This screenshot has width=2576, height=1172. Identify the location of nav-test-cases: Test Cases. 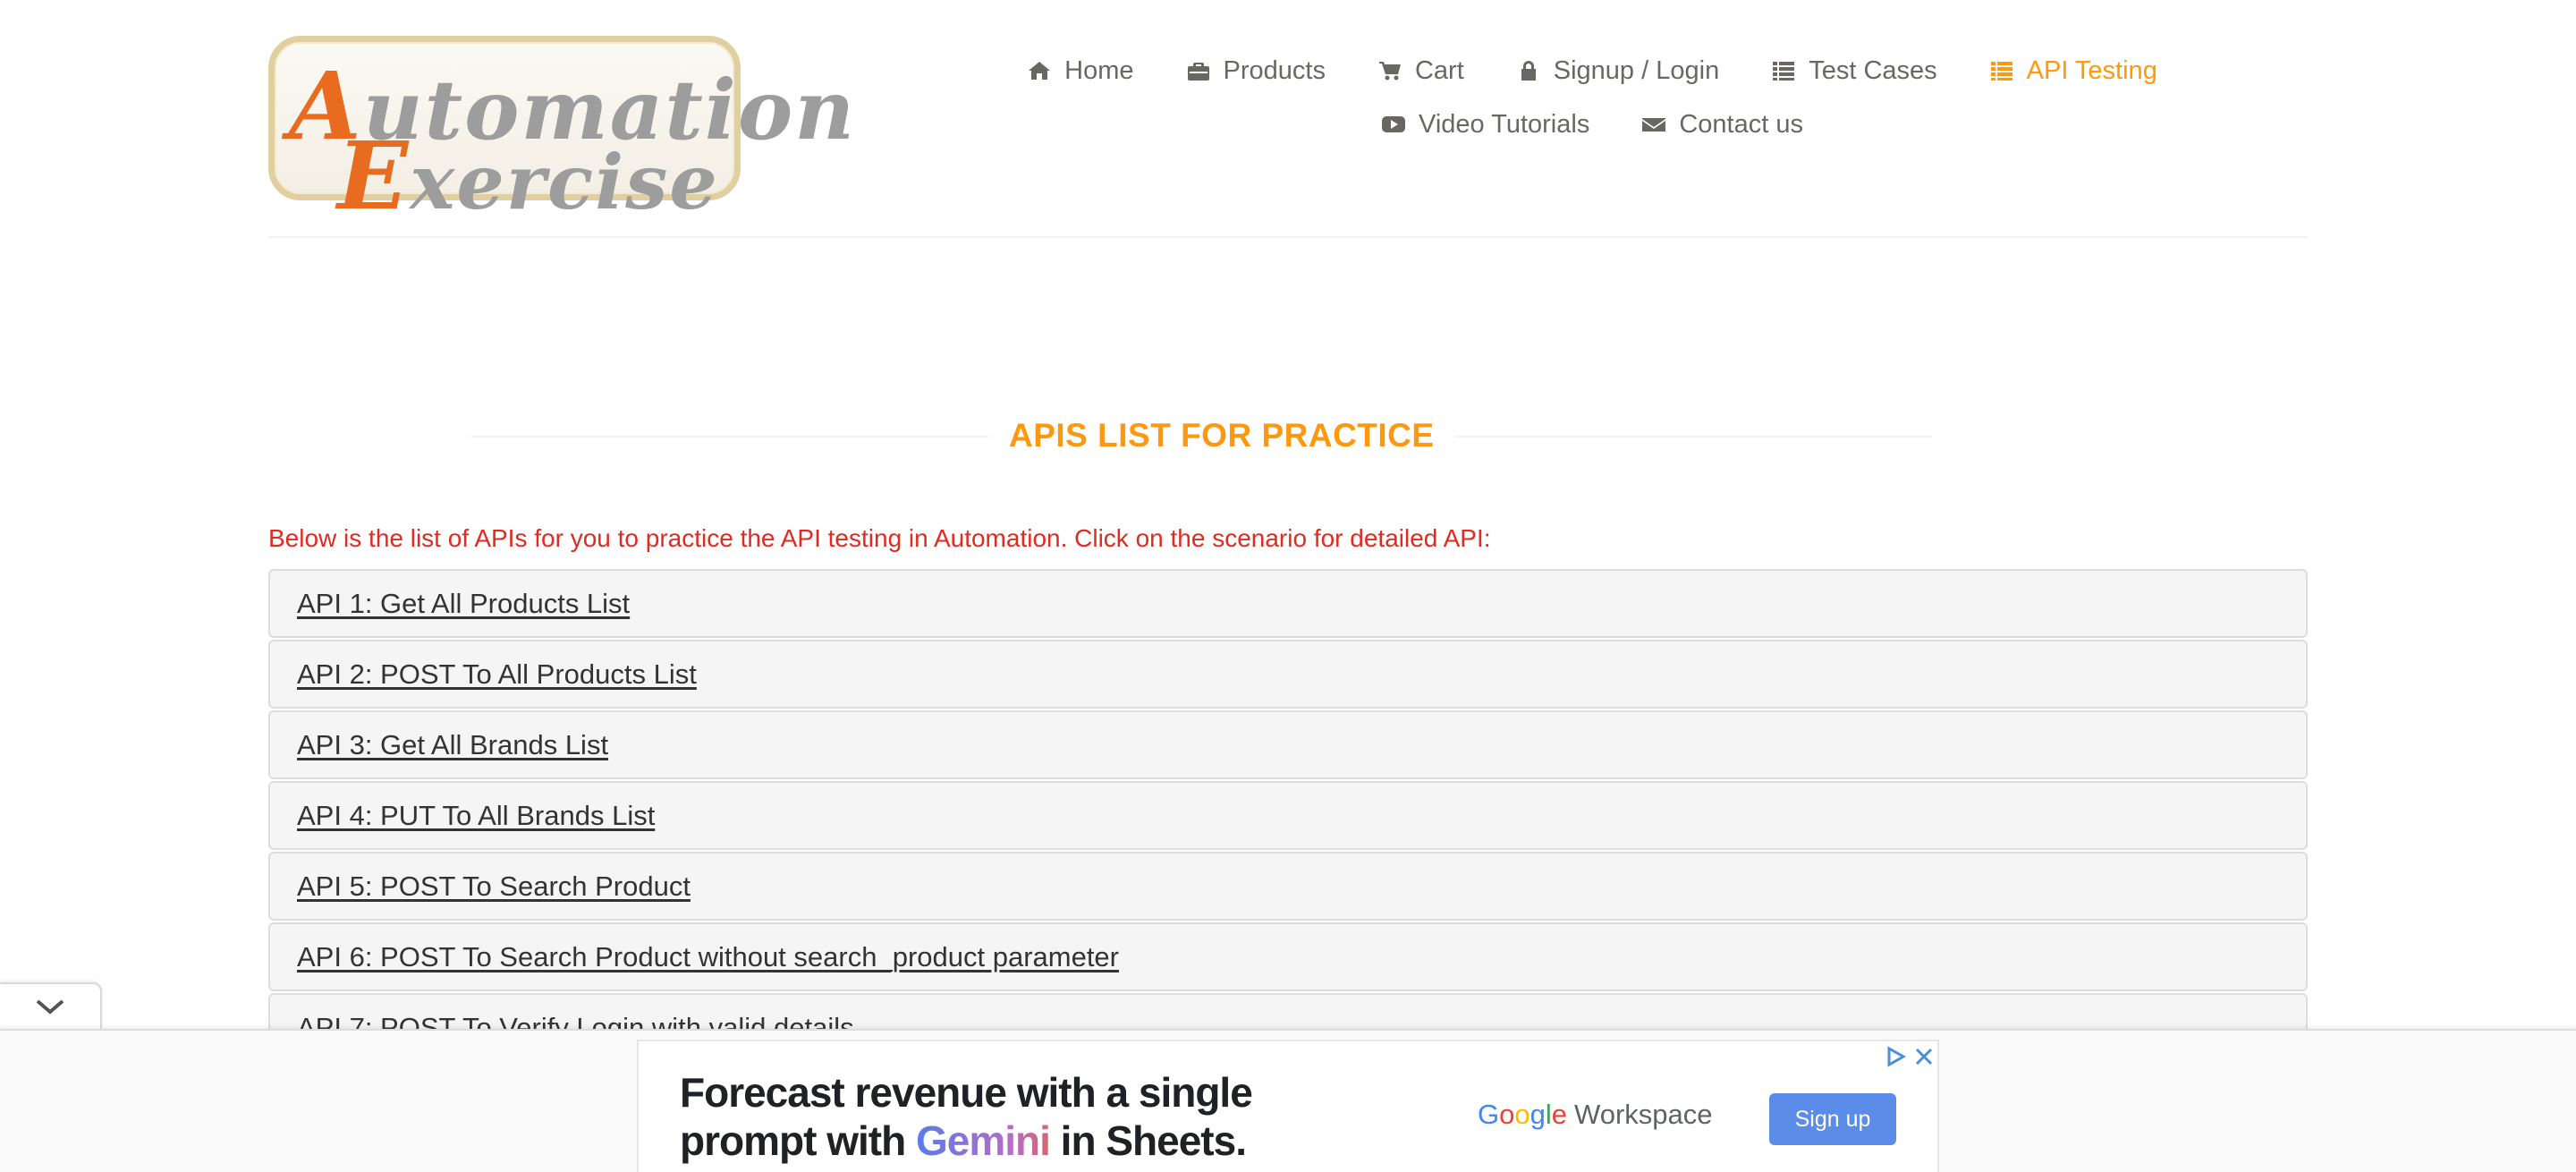
(1854, 70).